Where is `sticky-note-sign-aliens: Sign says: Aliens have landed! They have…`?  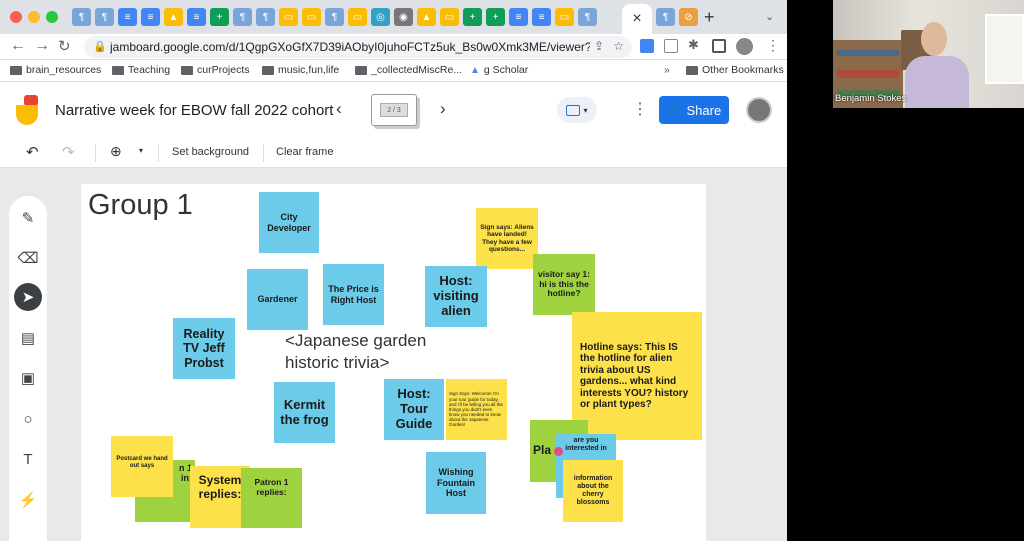
sticky-note-sign-aliens: Sign says: Aliens have landed! They have… is located at coordinates (507, 238).